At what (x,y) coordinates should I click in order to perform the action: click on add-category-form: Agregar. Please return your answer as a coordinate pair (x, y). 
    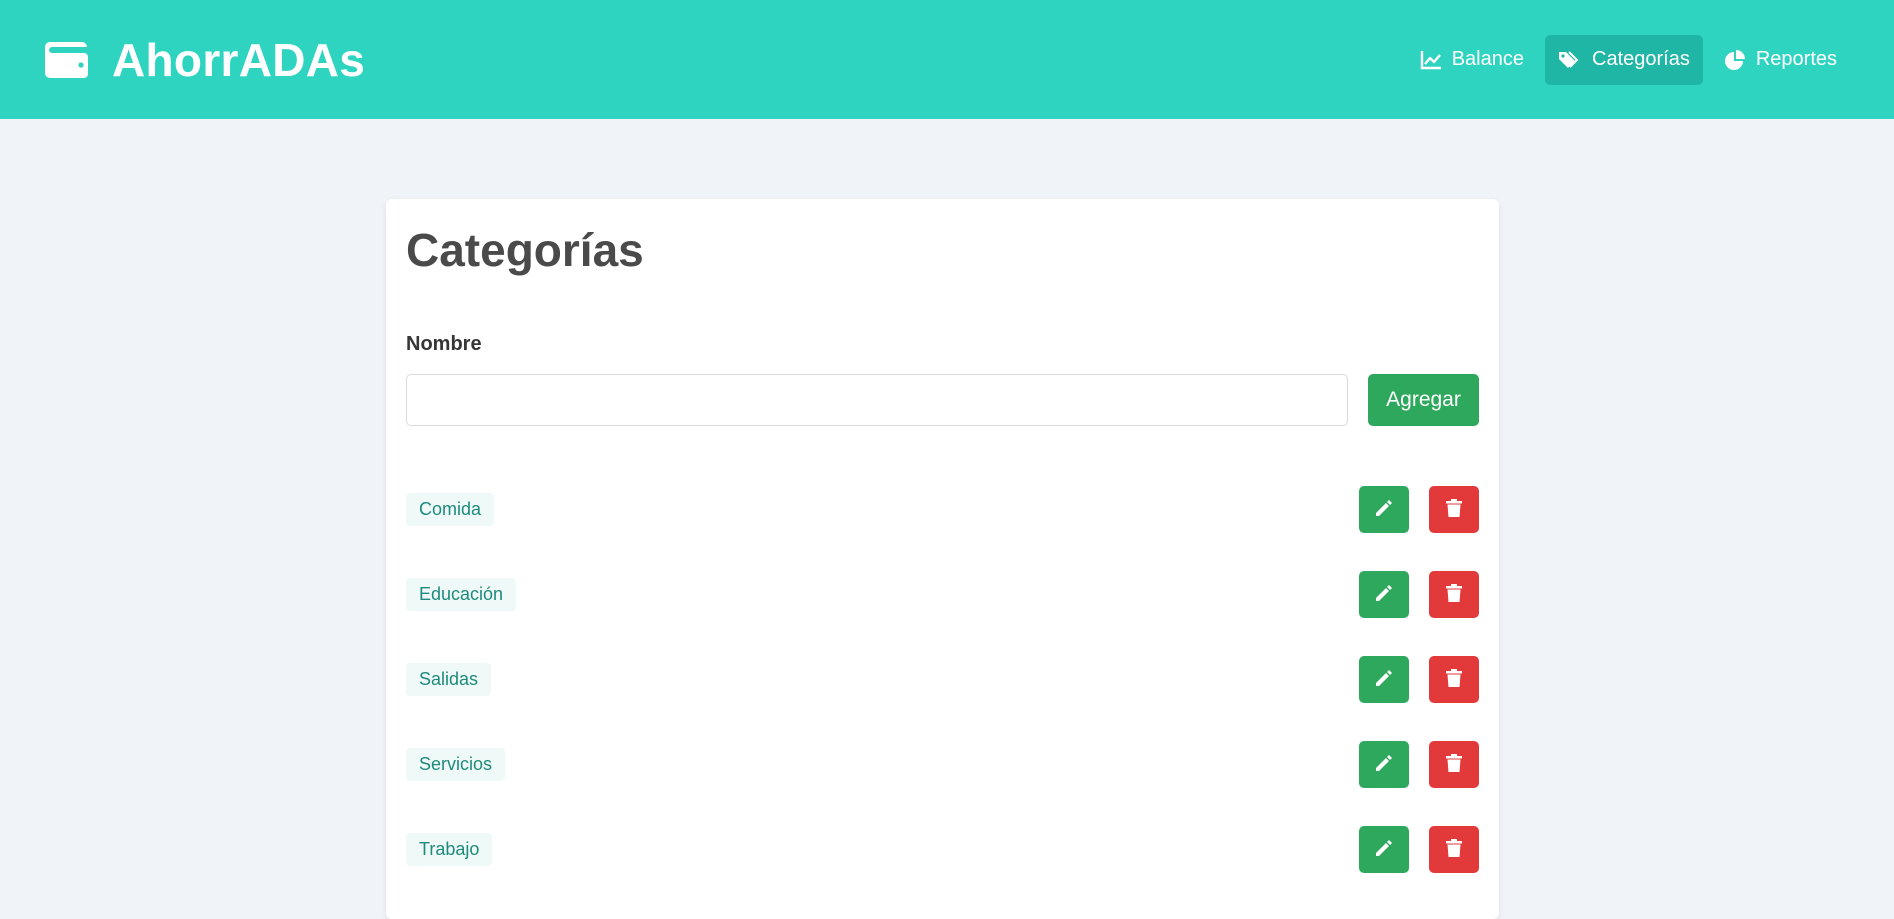
    Looking at the image, I should click on (942, 400).